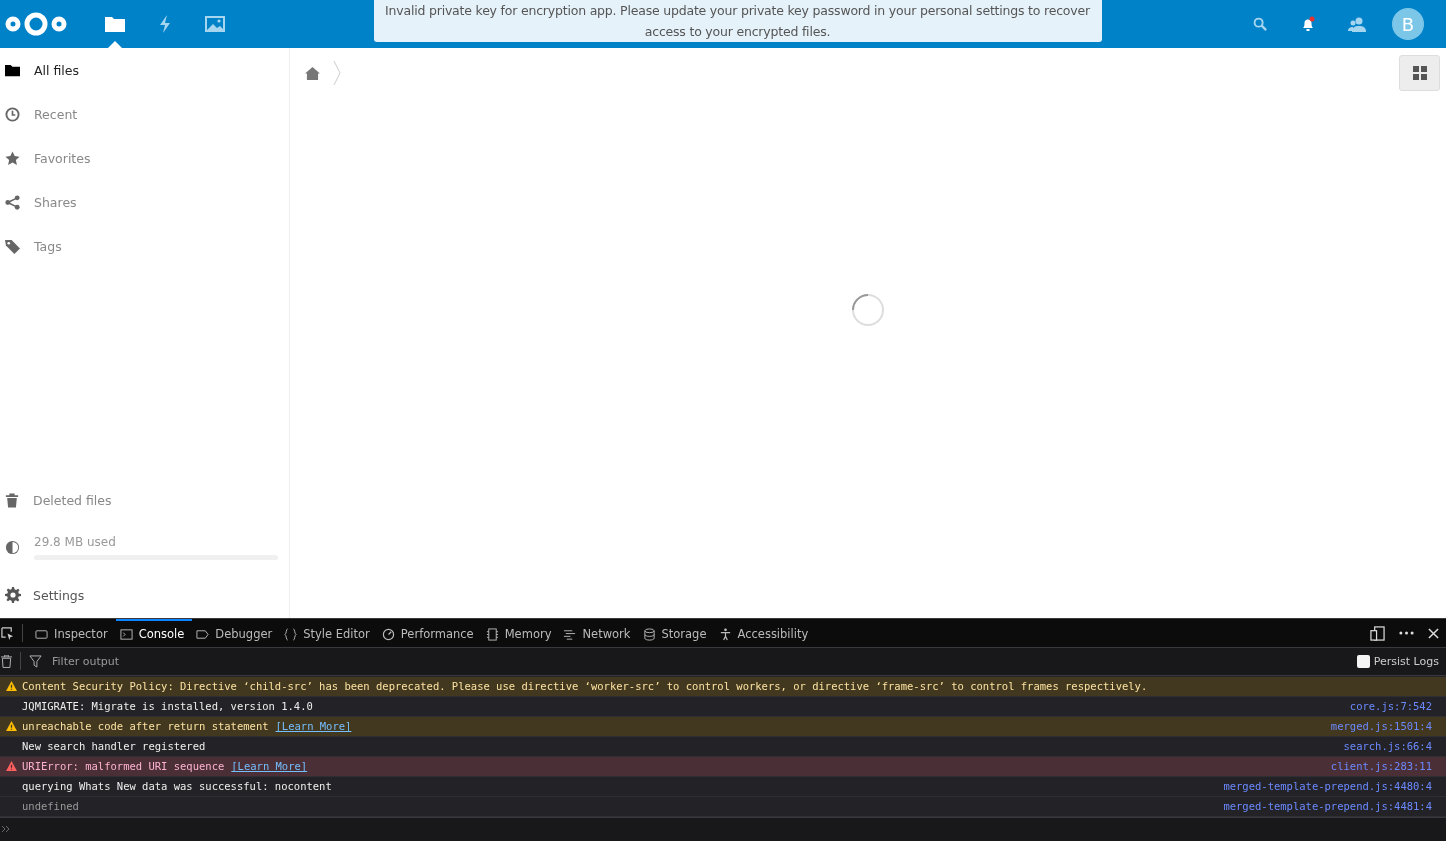  Describe the element at coordinates (520, 633) in the screenshot. I see `devtools-tab: Memory` at that location.